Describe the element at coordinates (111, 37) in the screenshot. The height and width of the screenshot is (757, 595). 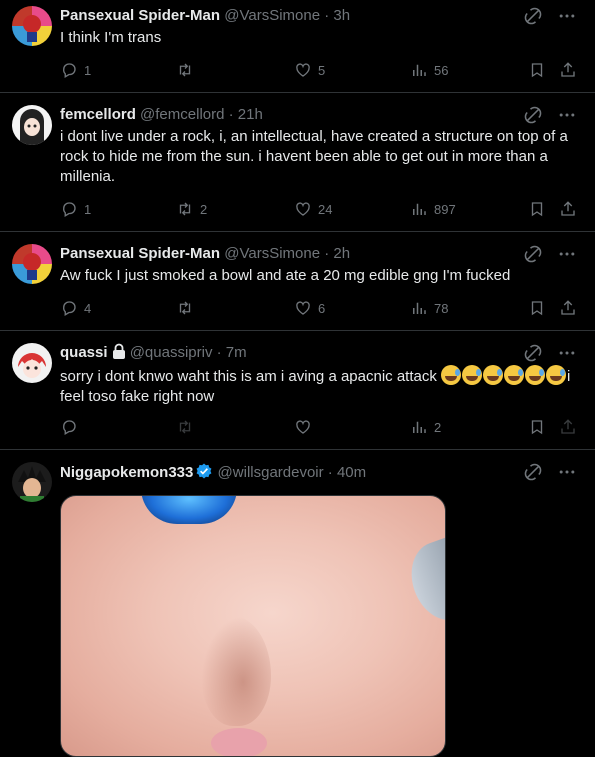
I see `tweet-text: I think I'm trans` at that location.